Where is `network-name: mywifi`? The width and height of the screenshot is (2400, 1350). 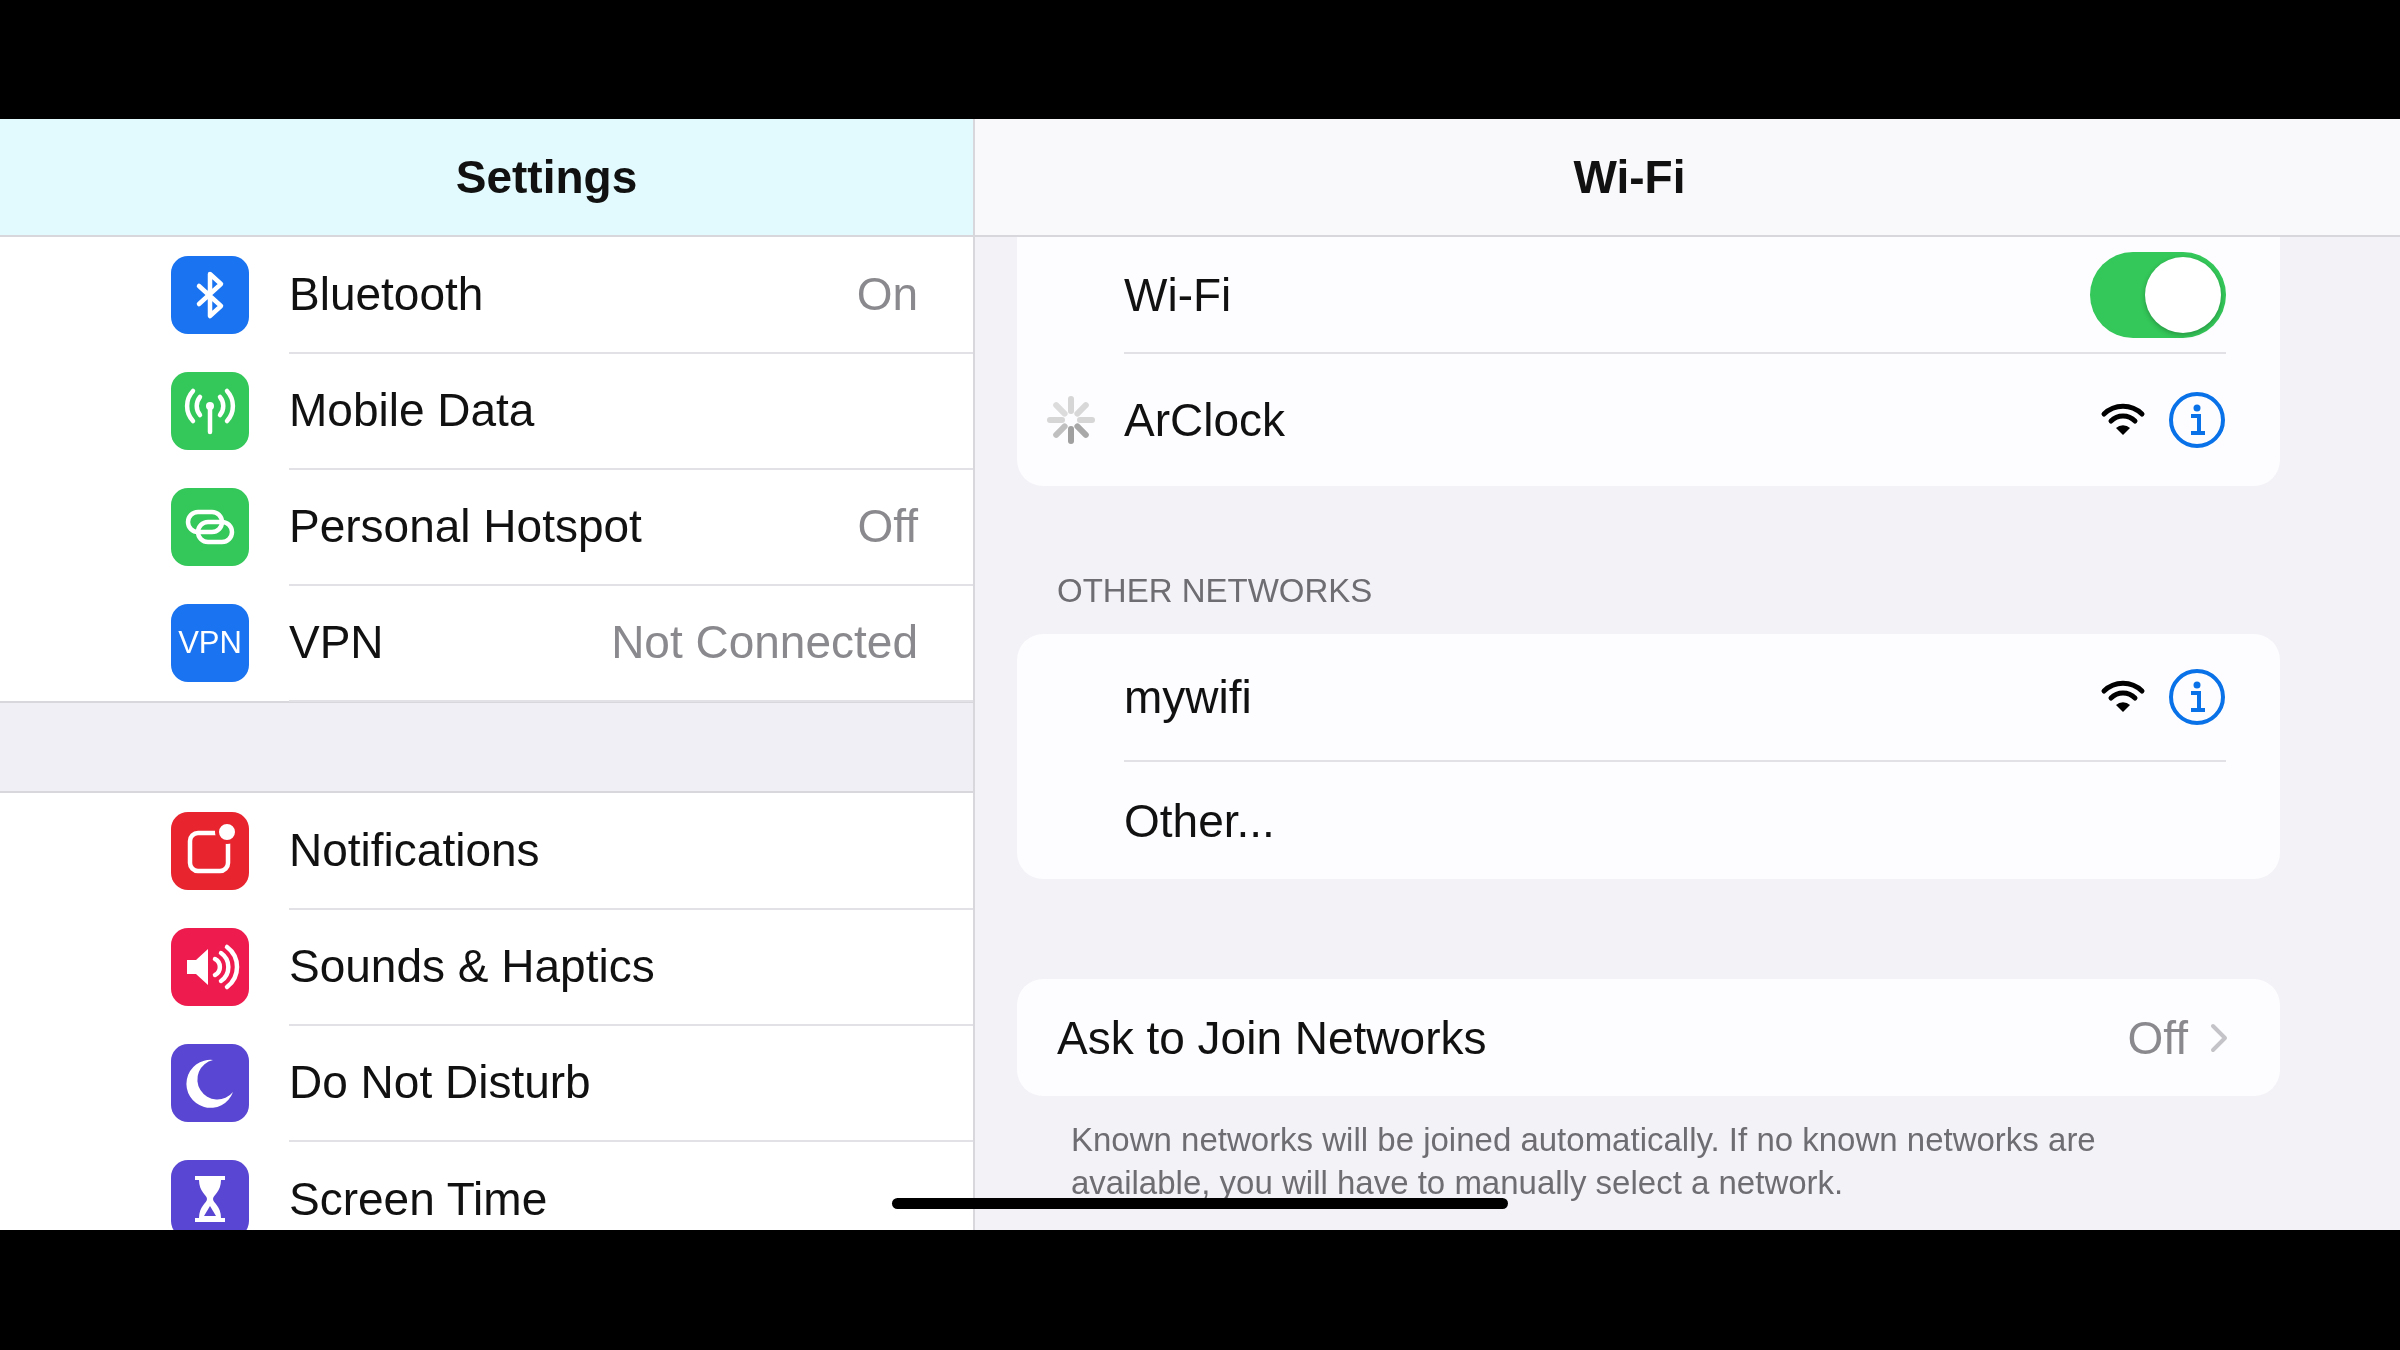
network-name: mywifi is located at coordinates (1601, 697).